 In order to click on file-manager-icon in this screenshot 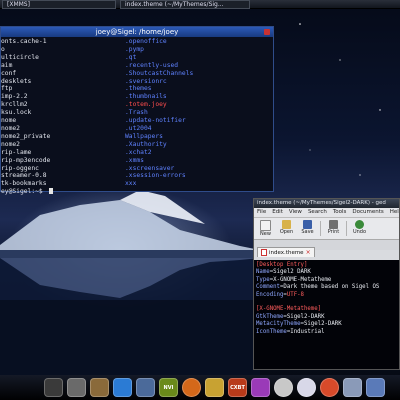, I will do `click(76, 387)`.